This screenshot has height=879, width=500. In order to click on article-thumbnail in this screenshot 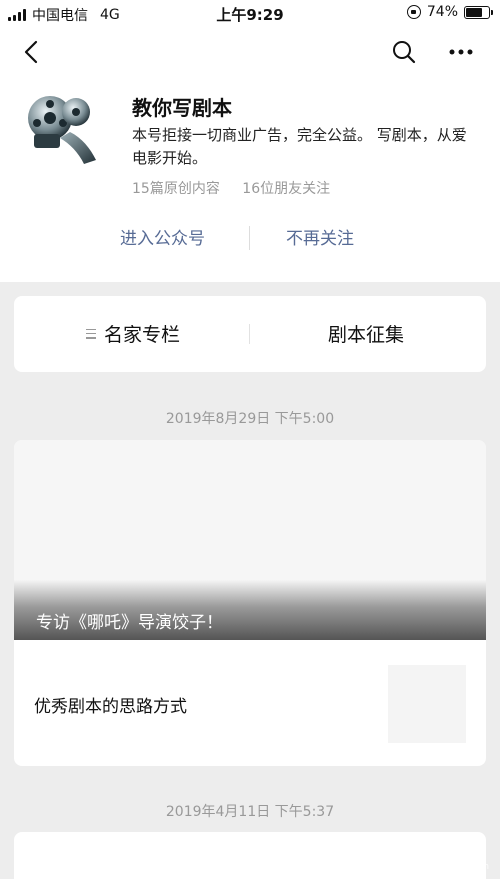, I will do `click(427, 704)`.